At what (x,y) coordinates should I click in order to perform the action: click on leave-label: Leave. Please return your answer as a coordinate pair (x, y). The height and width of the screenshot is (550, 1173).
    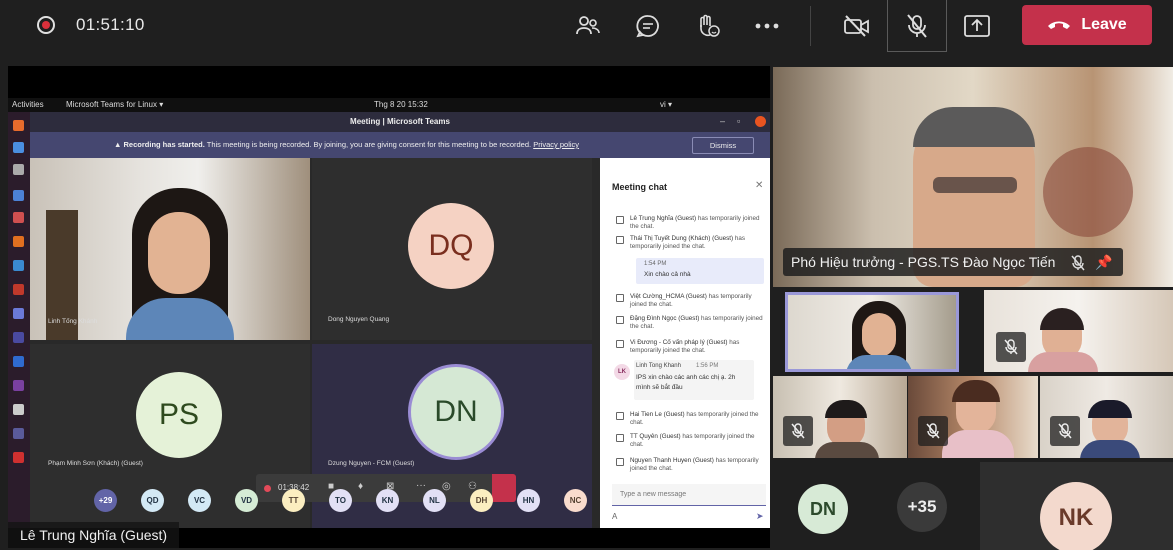
    Looking at the image, I should click on (1104, 24).